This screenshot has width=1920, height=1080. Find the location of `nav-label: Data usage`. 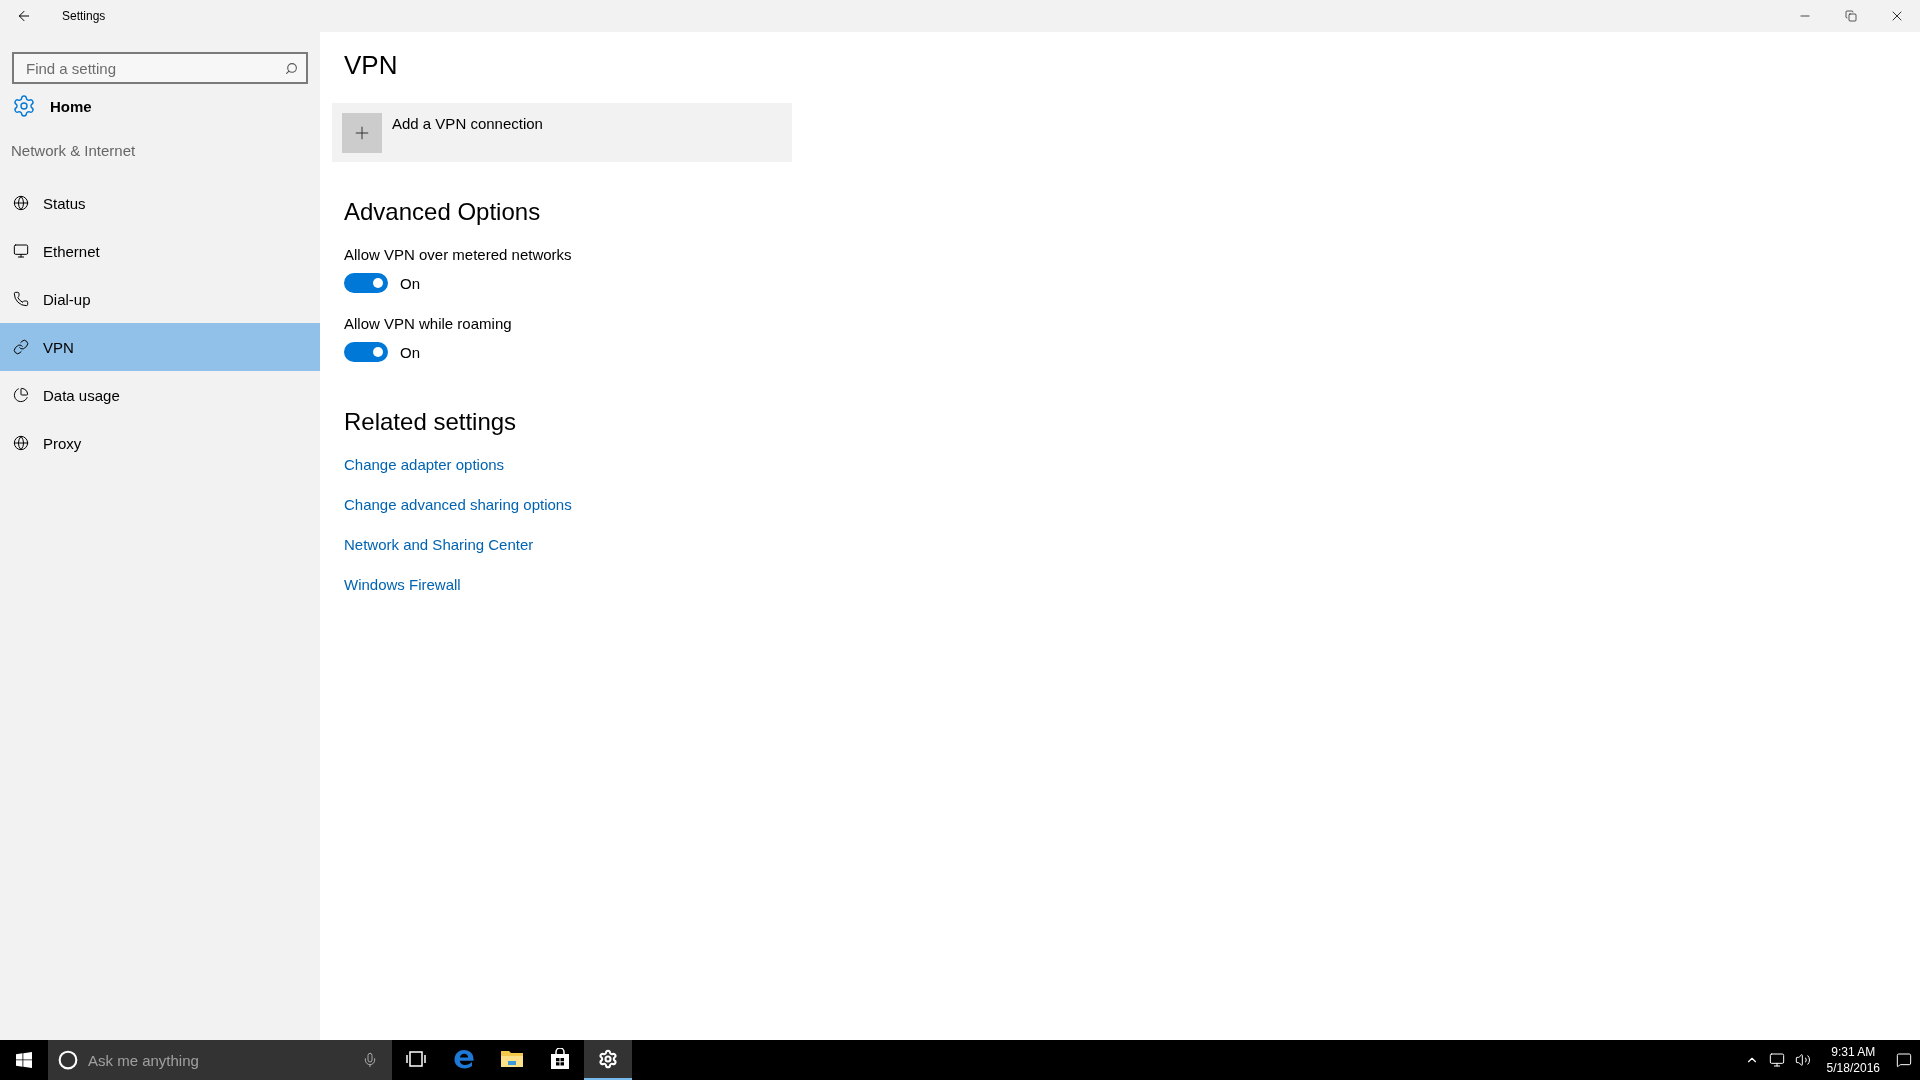

nav-label: Data usage is located at coordinates (81, 395).